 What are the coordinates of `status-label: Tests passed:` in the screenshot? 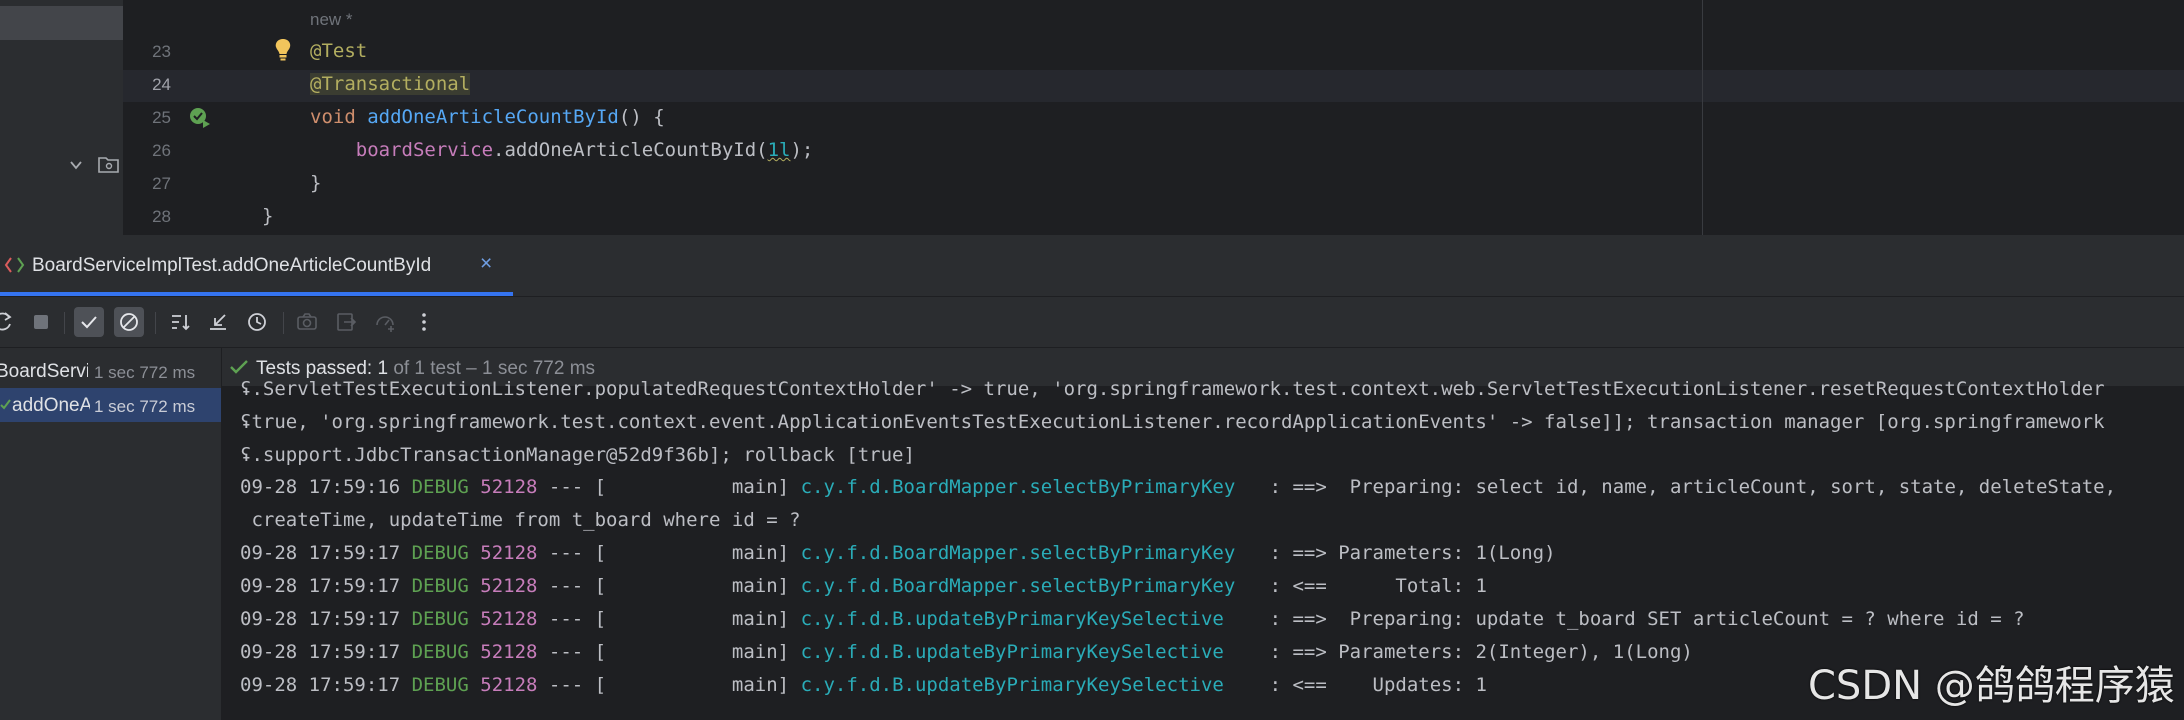 It's located at (314, 368).